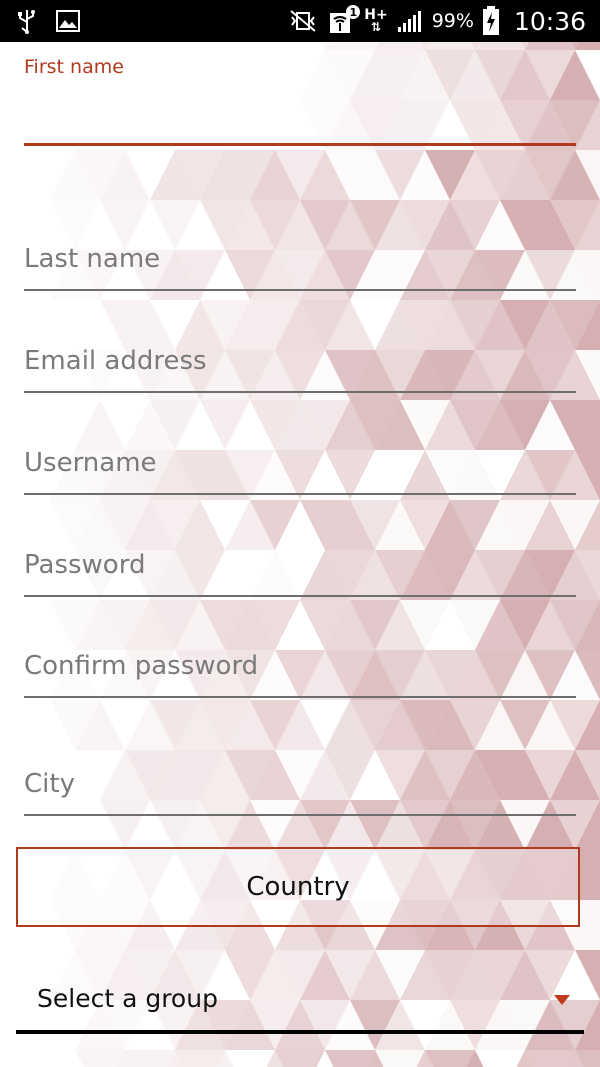 Image resolution: width=600 pixels, height=1067 pixels. I want to click on city-placeholder: City, so click(49, 784).